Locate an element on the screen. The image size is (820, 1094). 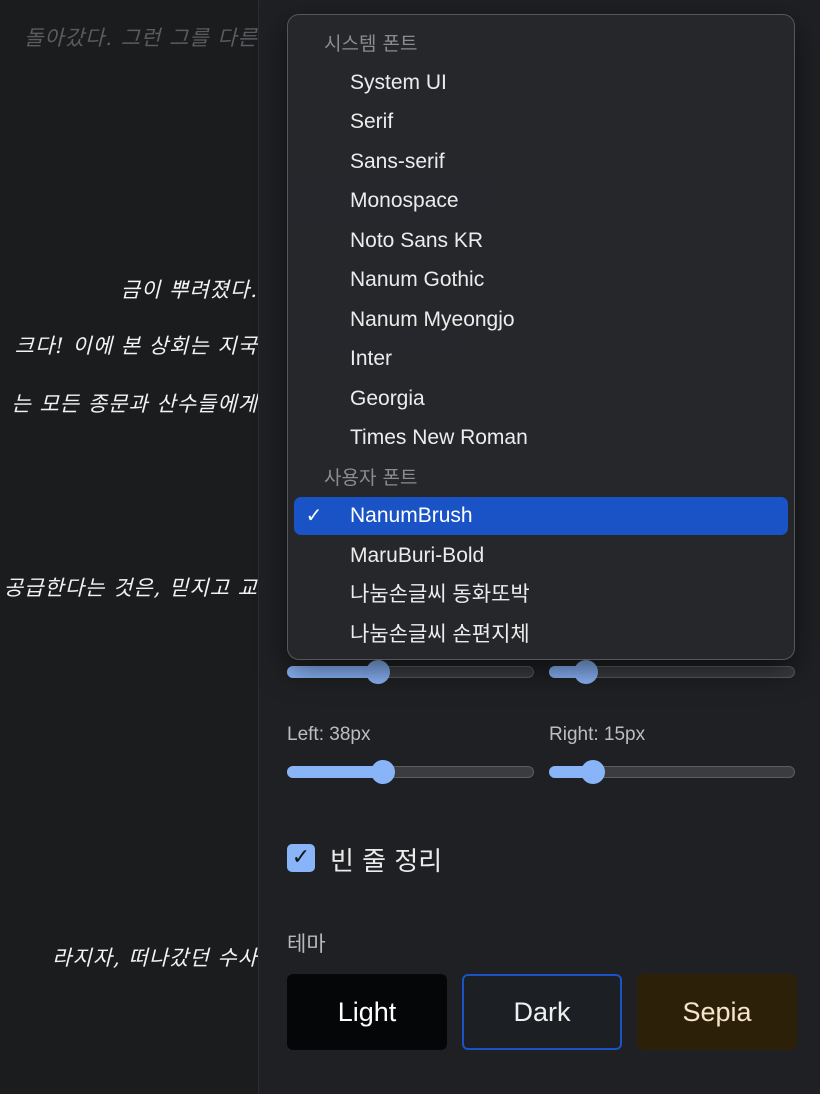
font-option-maruburi-bold: MaruBuri-Bold is located at coordinates (541, 556).